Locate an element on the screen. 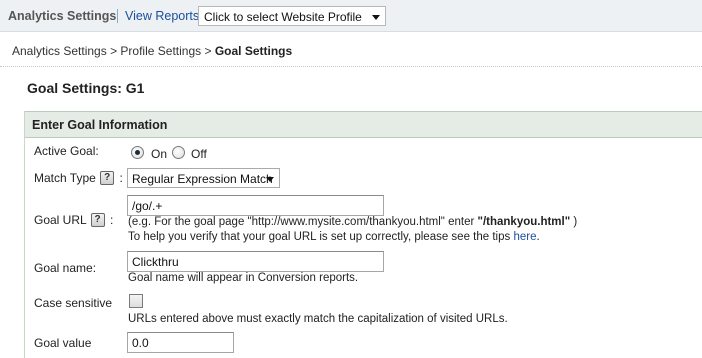  match-type-value: Regular Expression Match is located at coordinates (202, 179).